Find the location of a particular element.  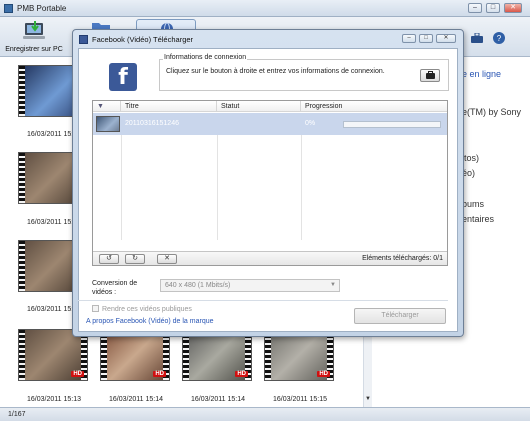

right-panel-text: entaires is located at coordinates (478, 219).